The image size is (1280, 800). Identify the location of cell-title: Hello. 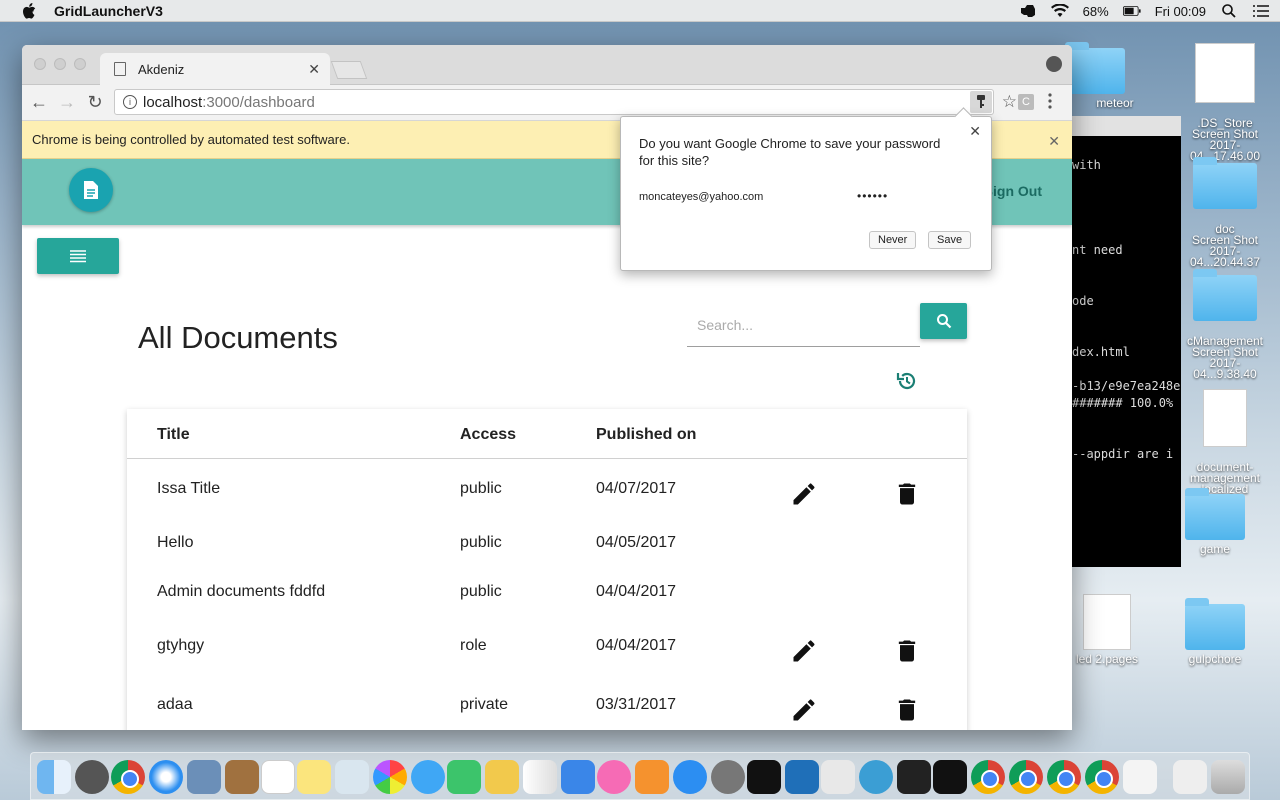
(175, 543).